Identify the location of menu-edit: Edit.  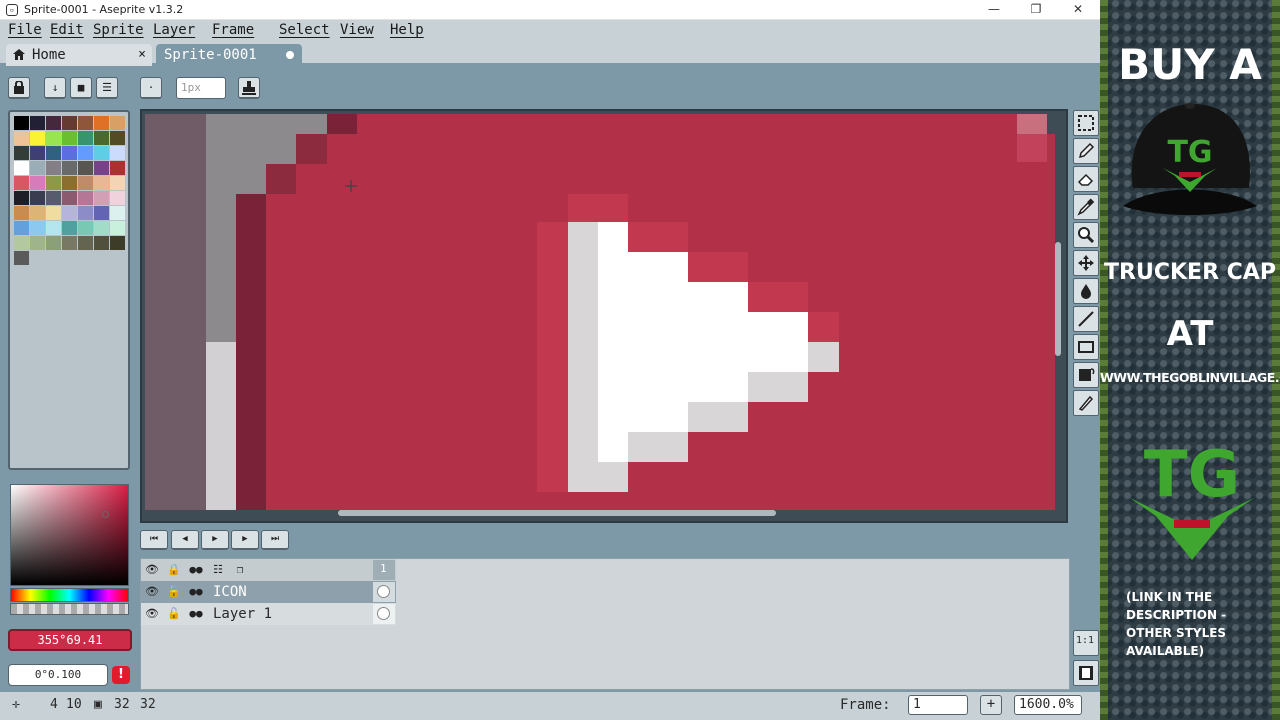
(67, 30).